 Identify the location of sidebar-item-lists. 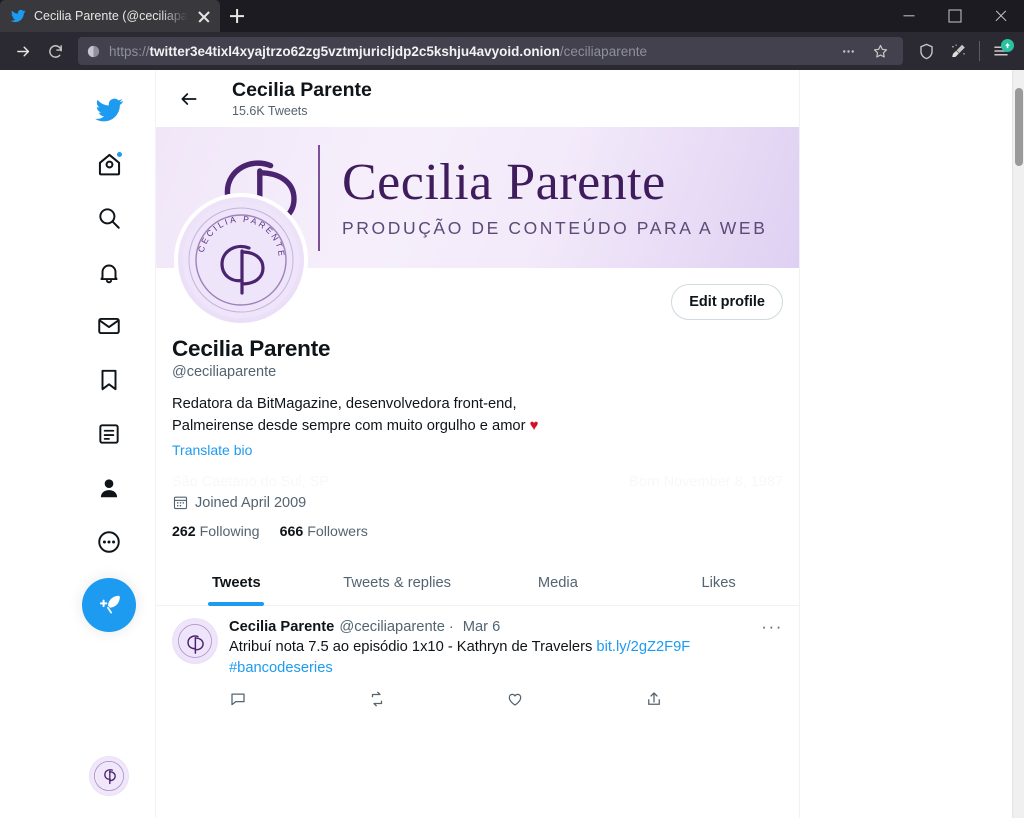
(109, 434).